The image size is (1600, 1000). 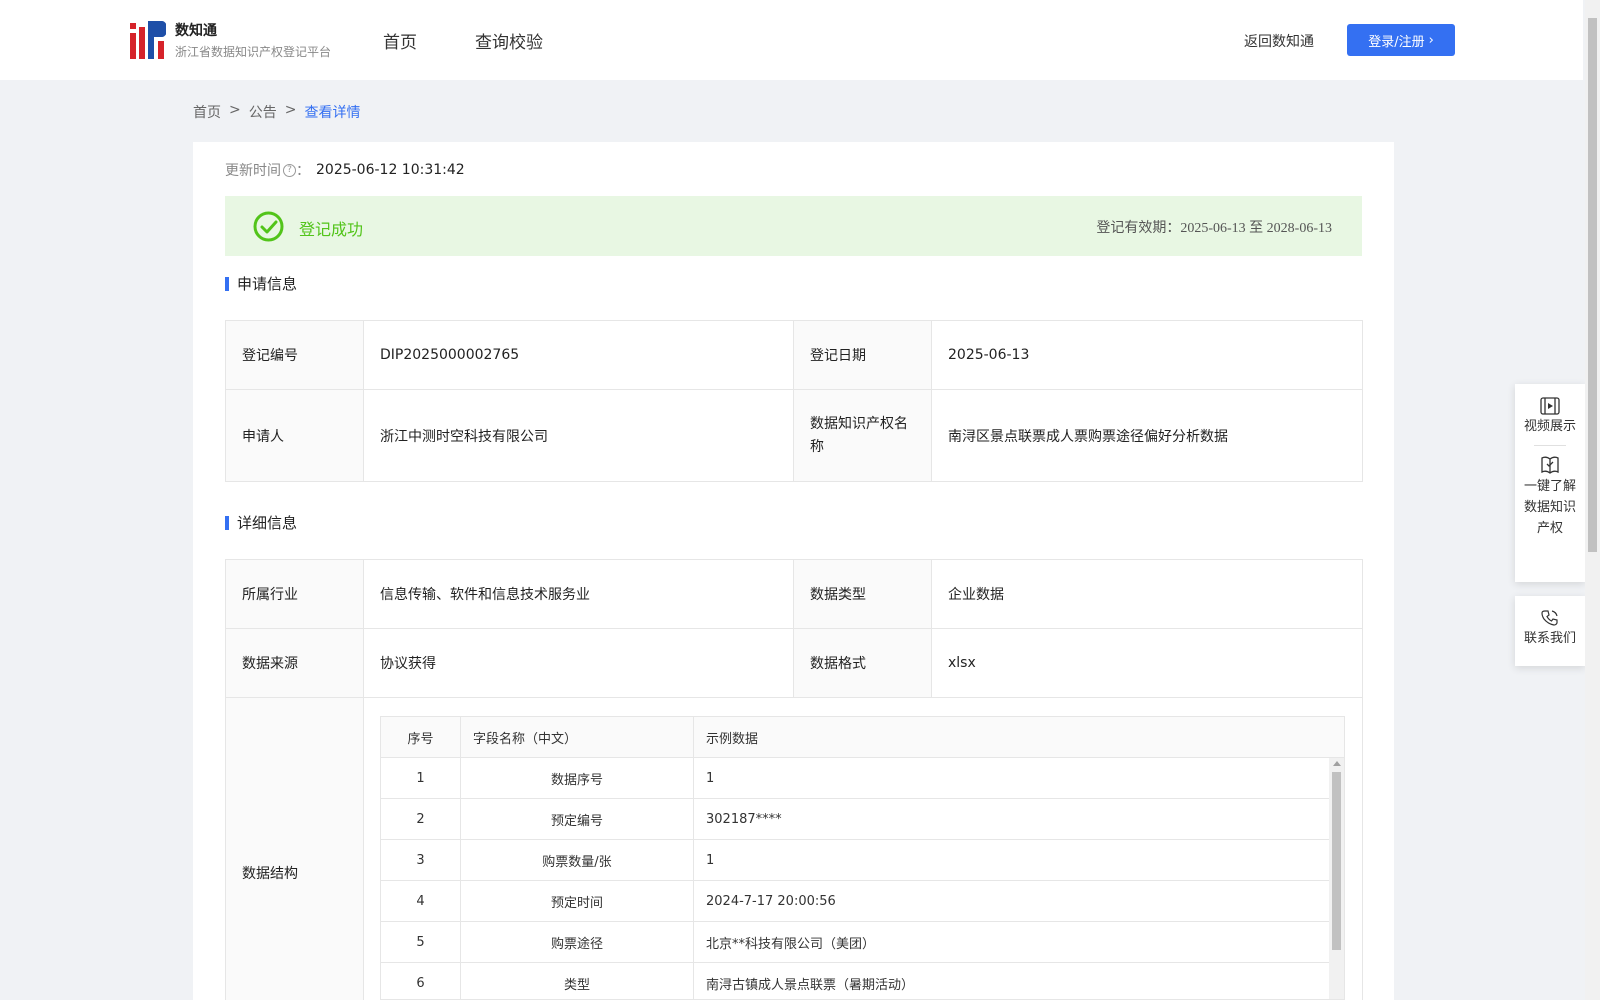 I want to click on structure-header-row: 序号 字段名称（中文） 示例数据, so click(x=862, y=737).